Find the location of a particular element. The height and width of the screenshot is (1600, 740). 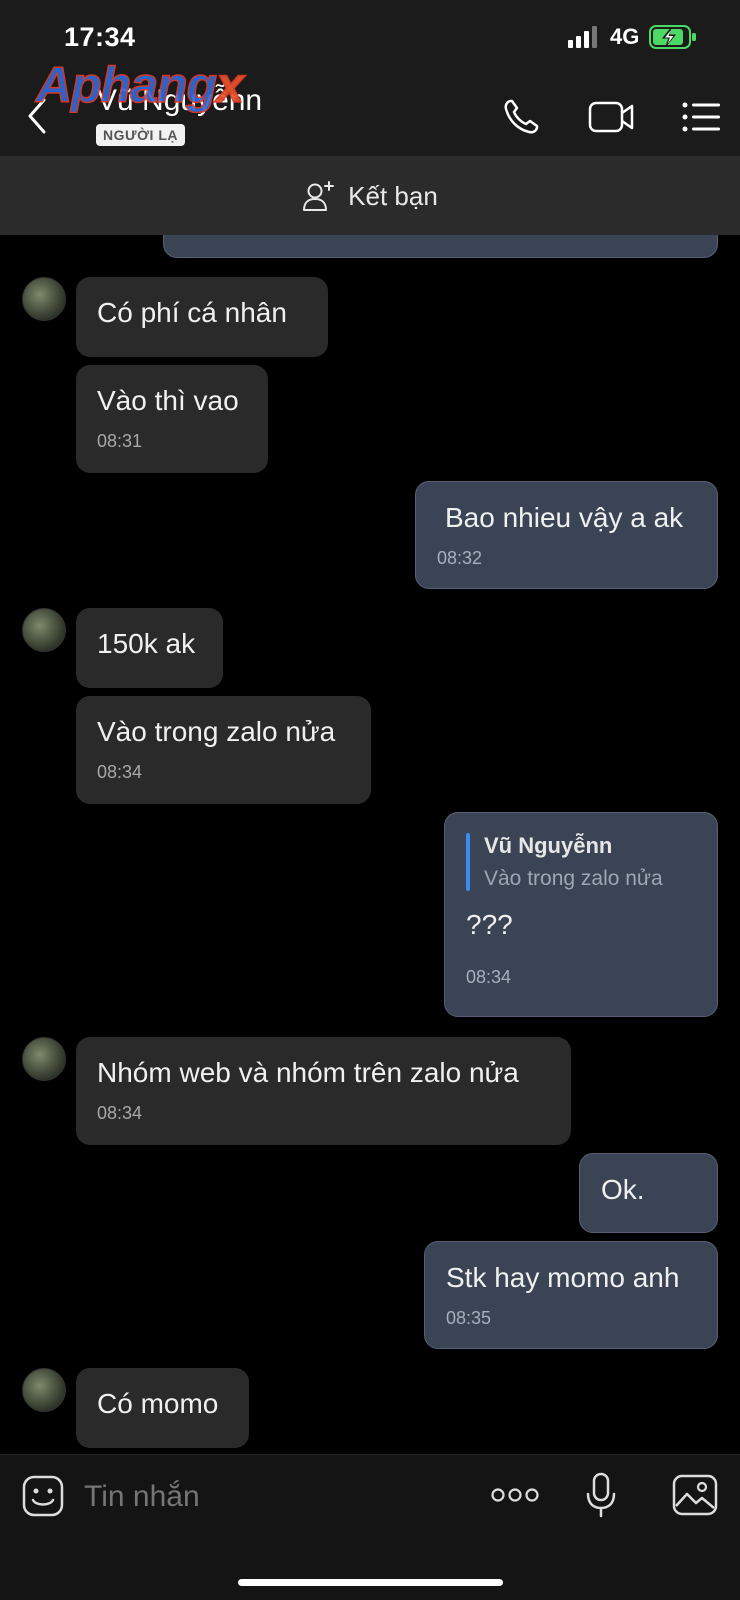

status-indicators: 4G is located at coordinates (632, 37).